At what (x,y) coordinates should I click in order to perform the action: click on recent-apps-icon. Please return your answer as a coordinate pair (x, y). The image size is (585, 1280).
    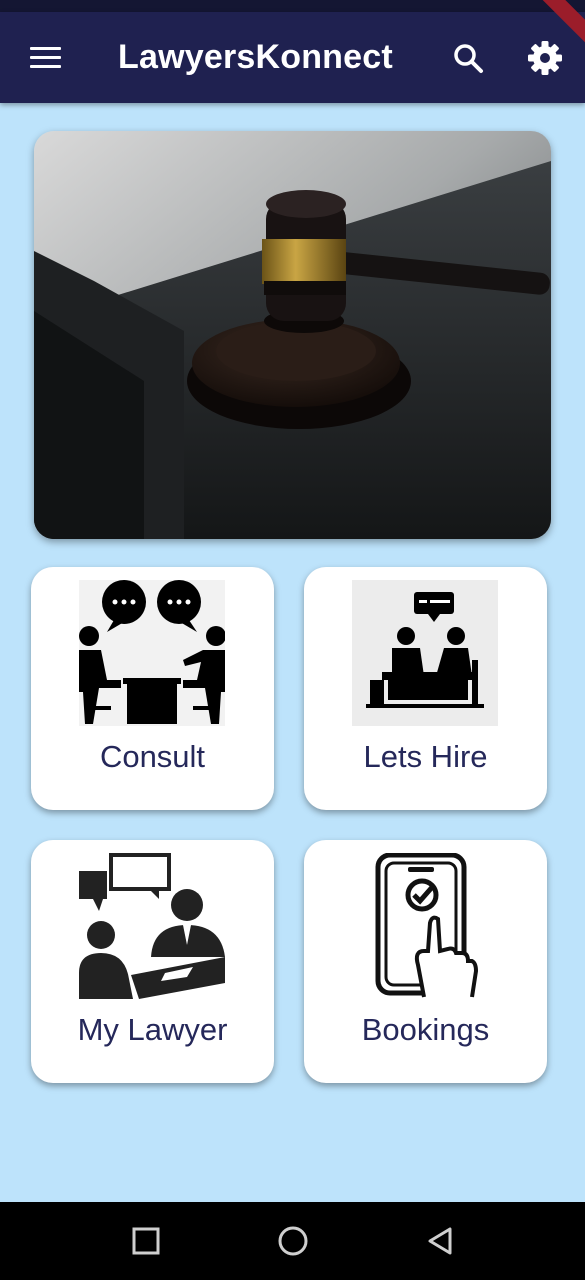
    Looking at the image, I should click on (146, 1241).